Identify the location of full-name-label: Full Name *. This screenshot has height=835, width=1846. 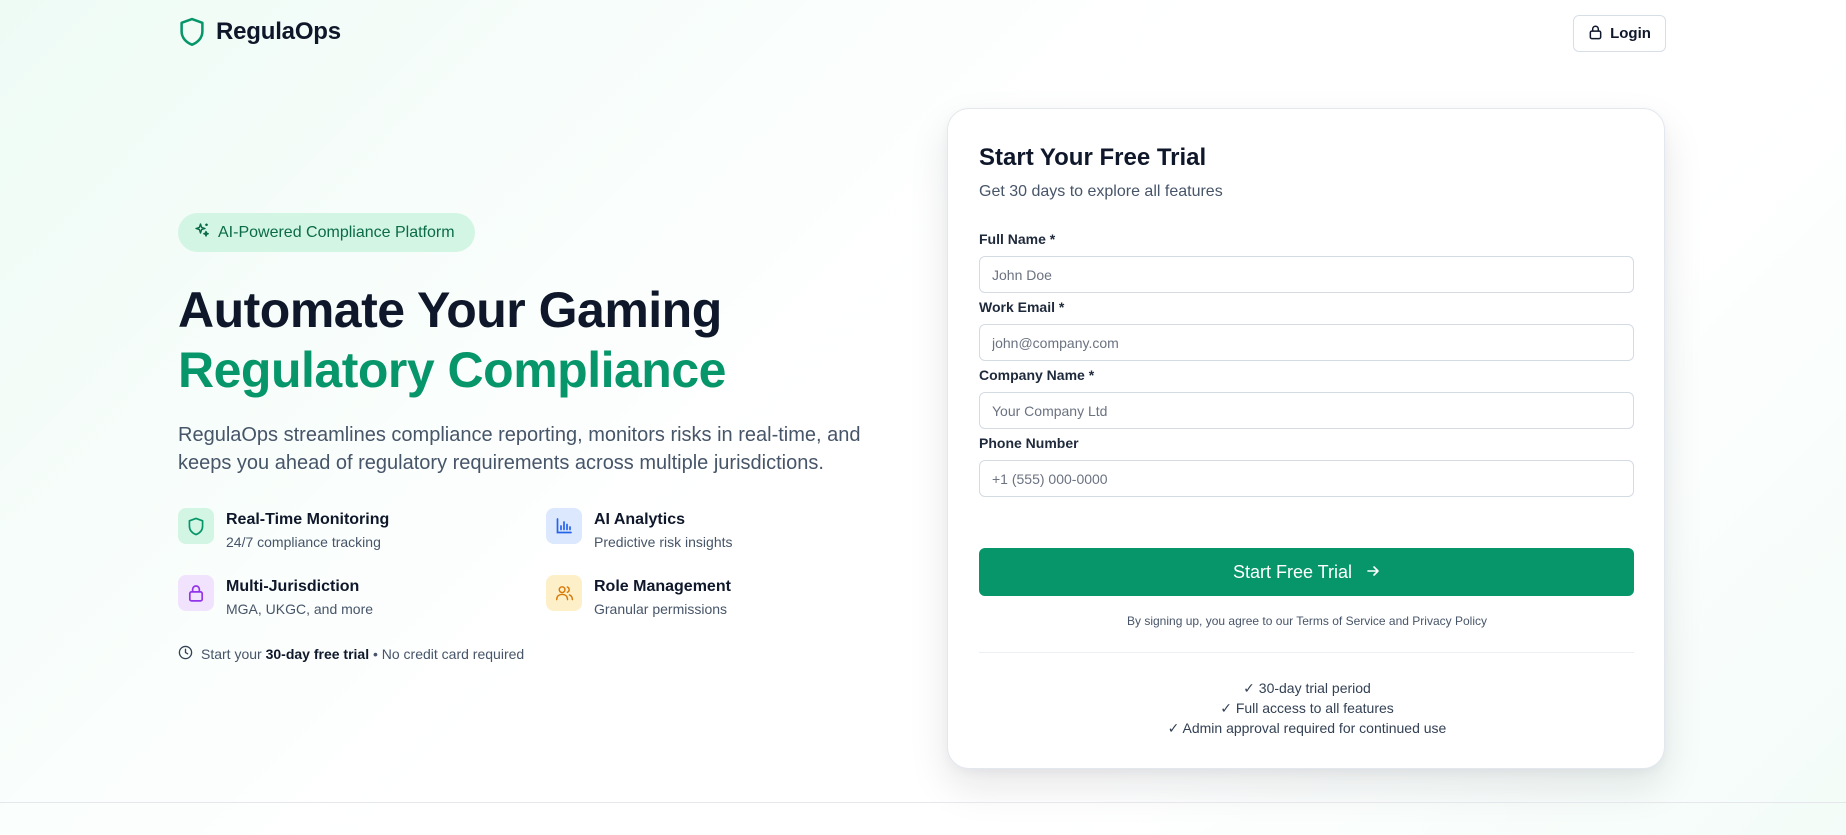
(1017, 239).